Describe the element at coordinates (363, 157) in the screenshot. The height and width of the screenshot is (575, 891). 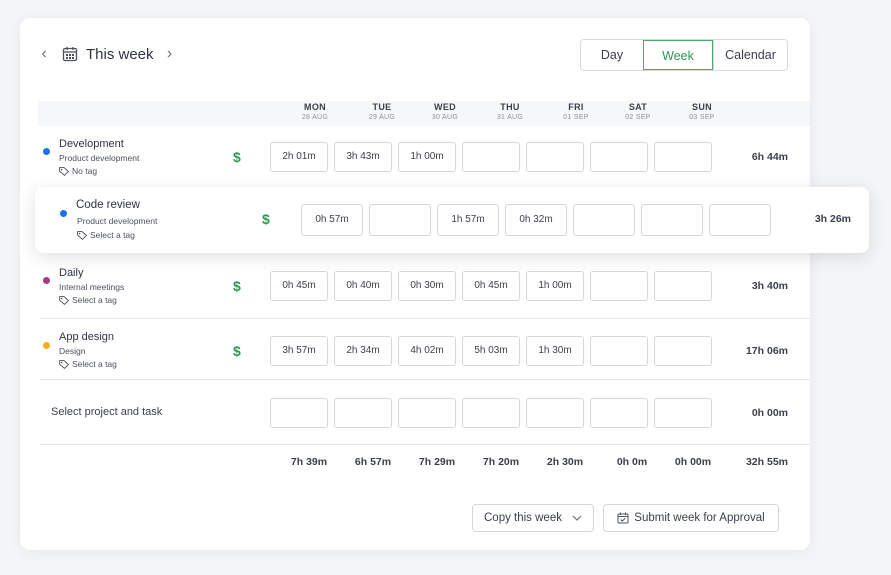
I see `time-entry-tue: 3h 43m` at that location.